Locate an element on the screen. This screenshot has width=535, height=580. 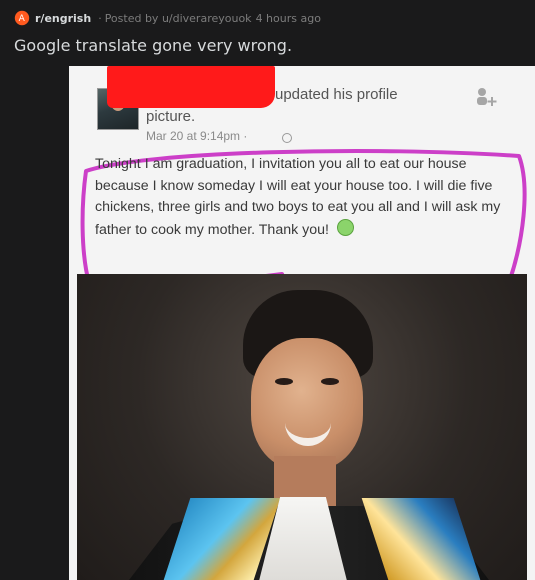
name-redaction is located at coordinates (191, 87).